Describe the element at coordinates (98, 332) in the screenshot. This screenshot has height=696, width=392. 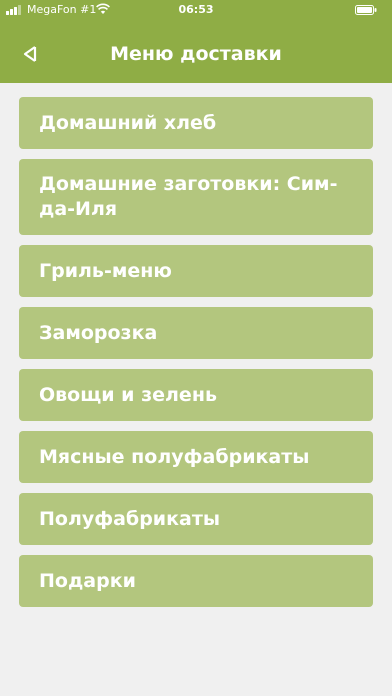
I see `menu-item-label: Заморозка` at that location.